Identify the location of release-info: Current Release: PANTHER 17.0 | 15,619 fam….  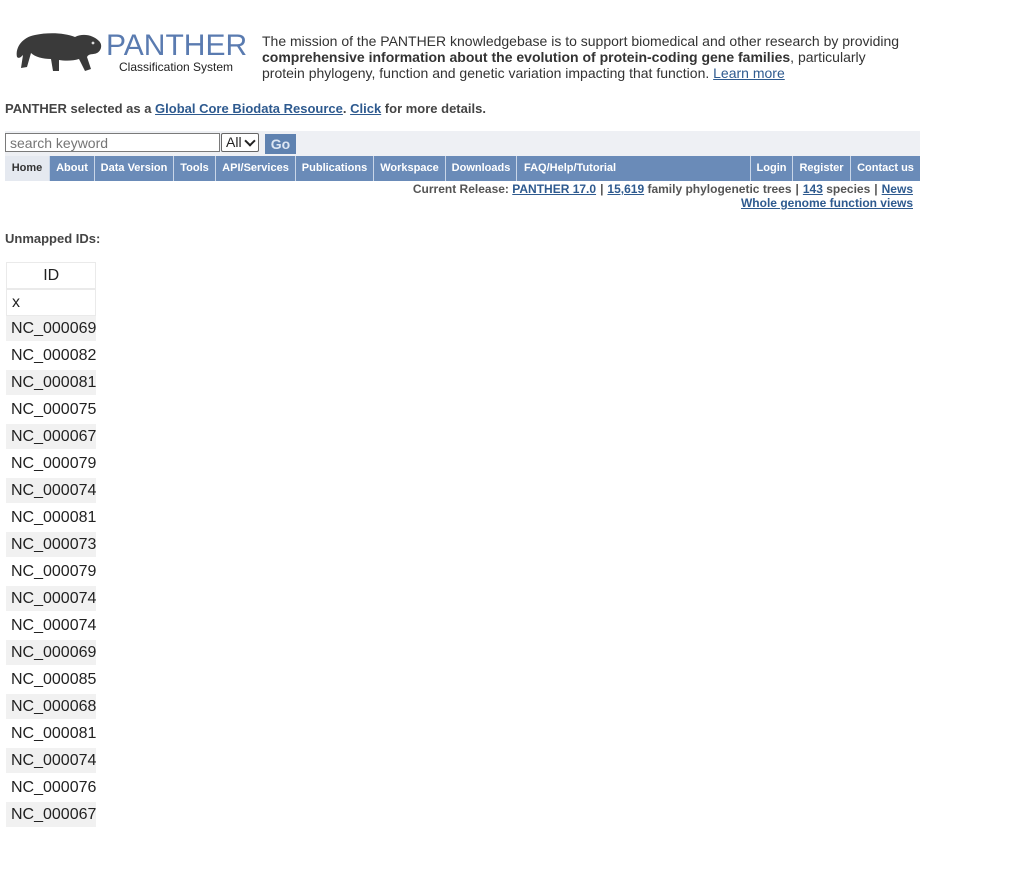
(662, 196).